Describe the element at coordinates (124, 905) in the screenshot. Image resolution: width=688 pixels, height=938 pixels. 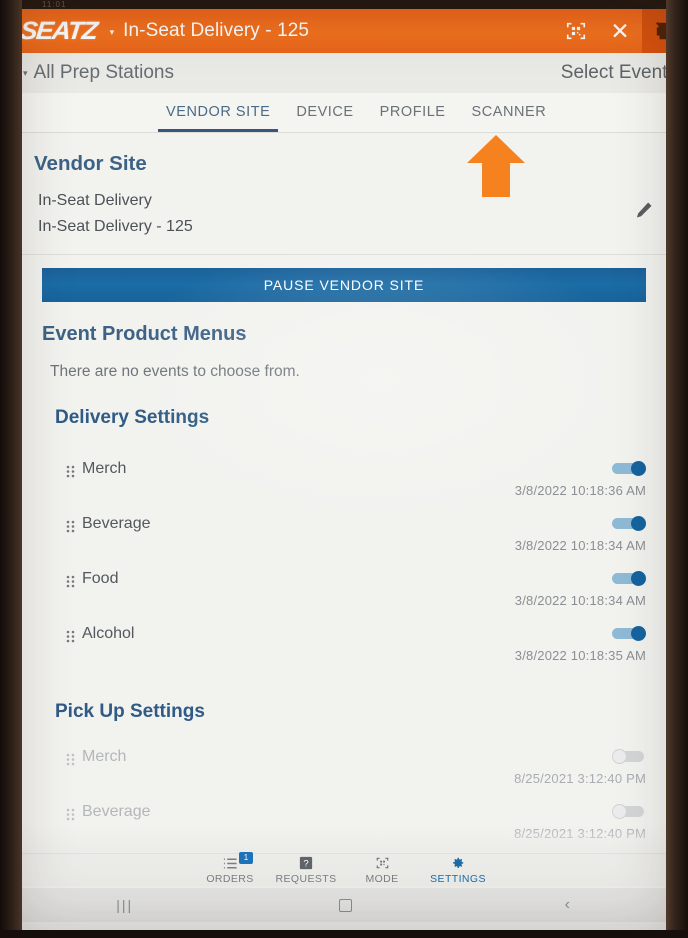
I see `recents-button: |||` at that location.